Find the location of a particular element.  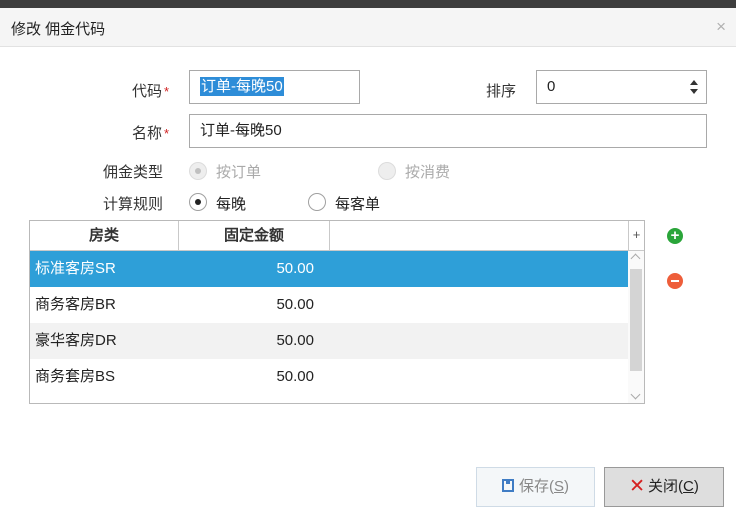

scroll-down-icon is located at coordinates (635, 394).